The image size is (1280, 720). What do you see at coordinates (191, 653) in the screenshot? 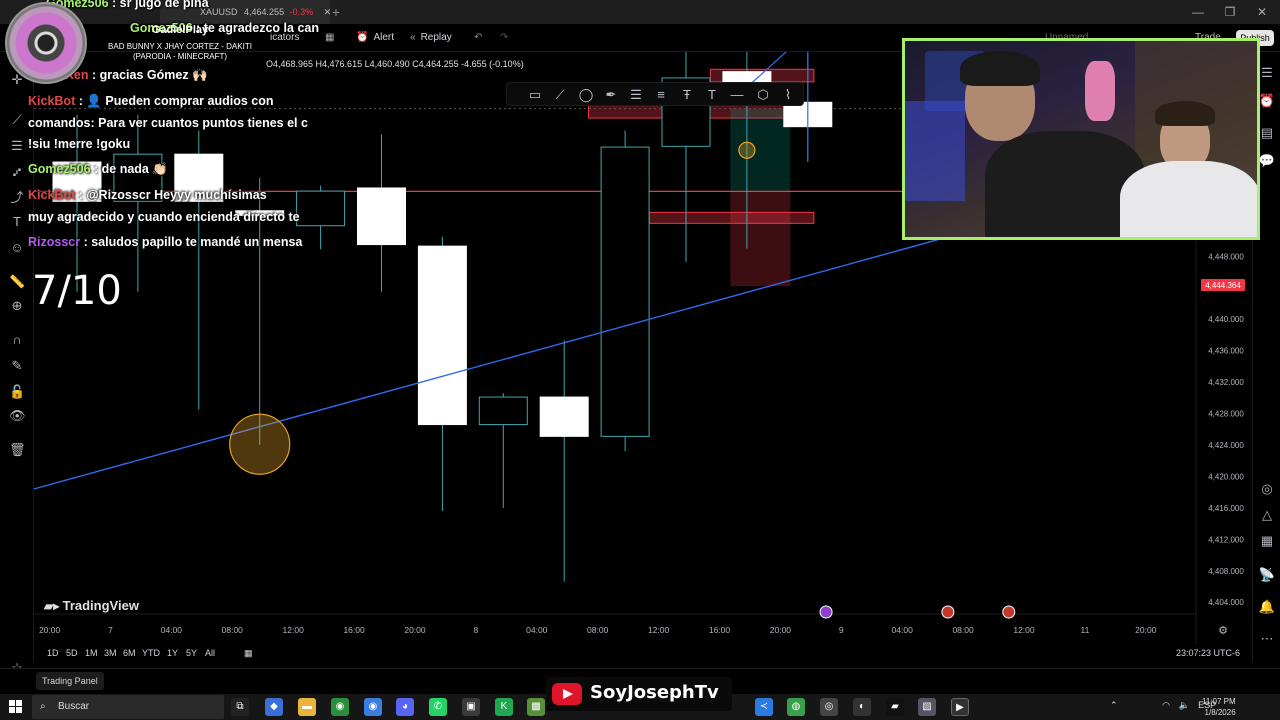
I see `timeframe-button: 5Y` at bounding box center [191, 653].